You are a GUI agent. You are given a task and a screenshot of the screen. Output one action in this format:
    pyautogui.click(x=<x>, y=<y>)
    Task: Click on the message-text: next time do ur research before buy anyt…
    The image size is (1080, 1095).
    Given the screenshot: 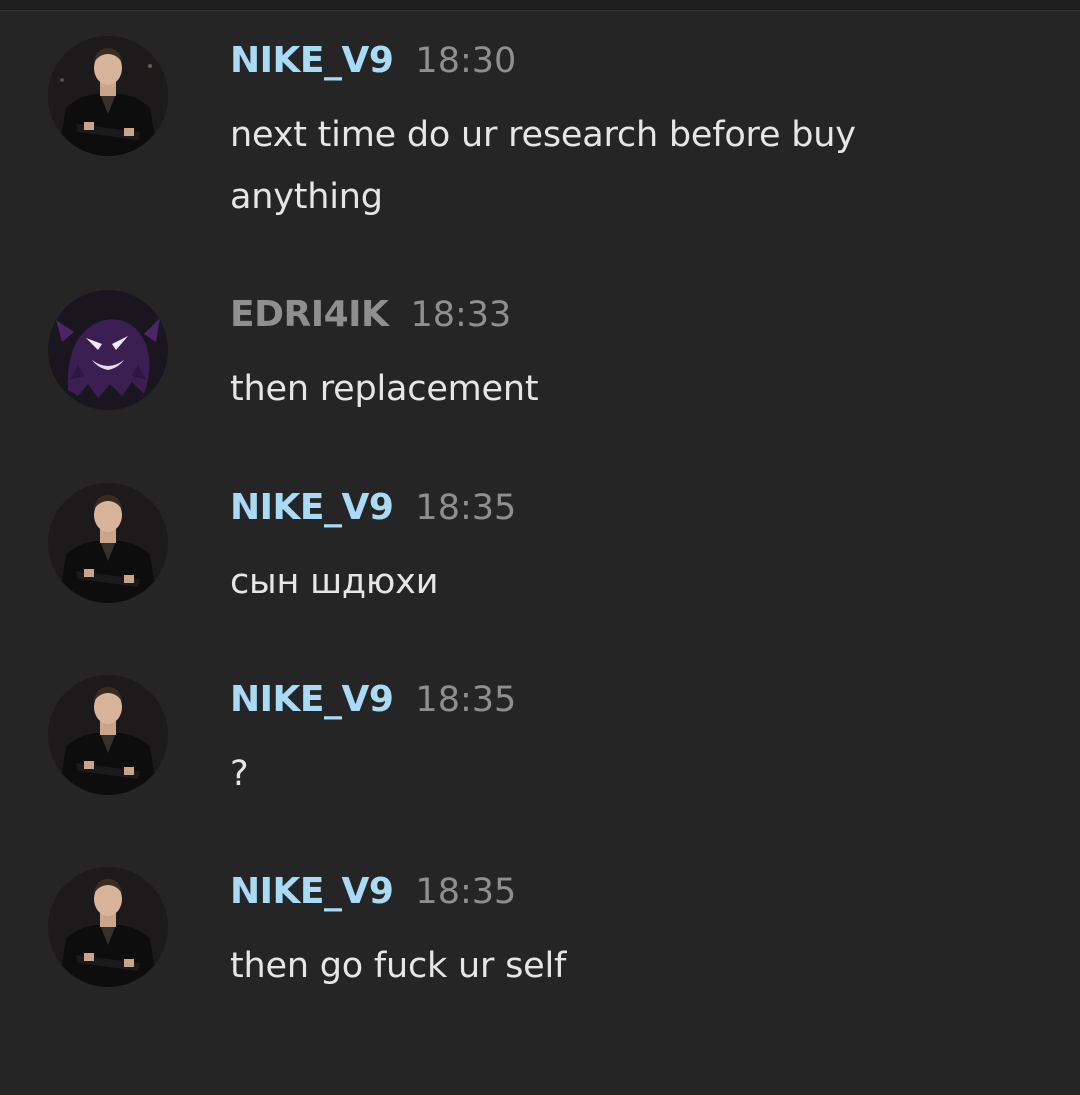 What is the action you would take?
    pyautogui.click(x=543, y=166)
    